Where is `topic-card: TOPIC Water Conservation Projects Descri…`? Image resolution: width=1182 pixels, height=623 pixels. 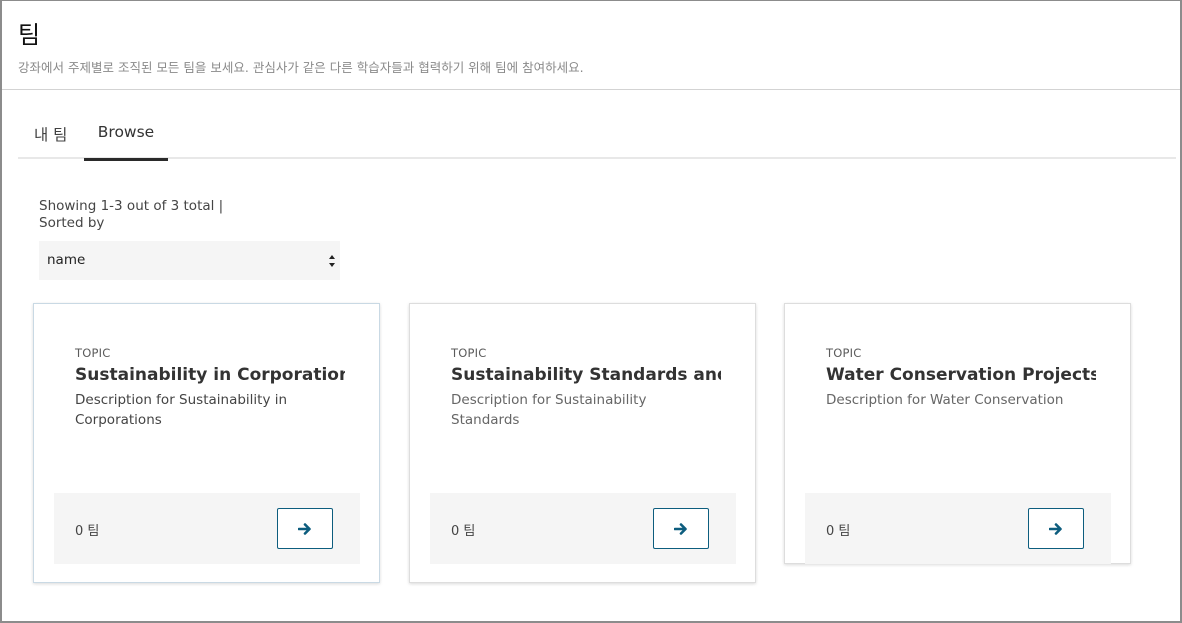
topic-card: TOPIC Water Conservation Projects Descri… is located at coordinates (957, 433).